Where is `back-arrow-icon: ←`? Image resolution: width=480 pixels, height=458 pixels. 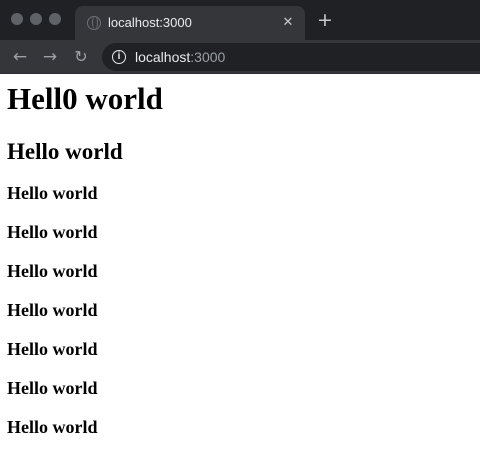
back-arrow-icon: ← is located at coordinates (20, 57).